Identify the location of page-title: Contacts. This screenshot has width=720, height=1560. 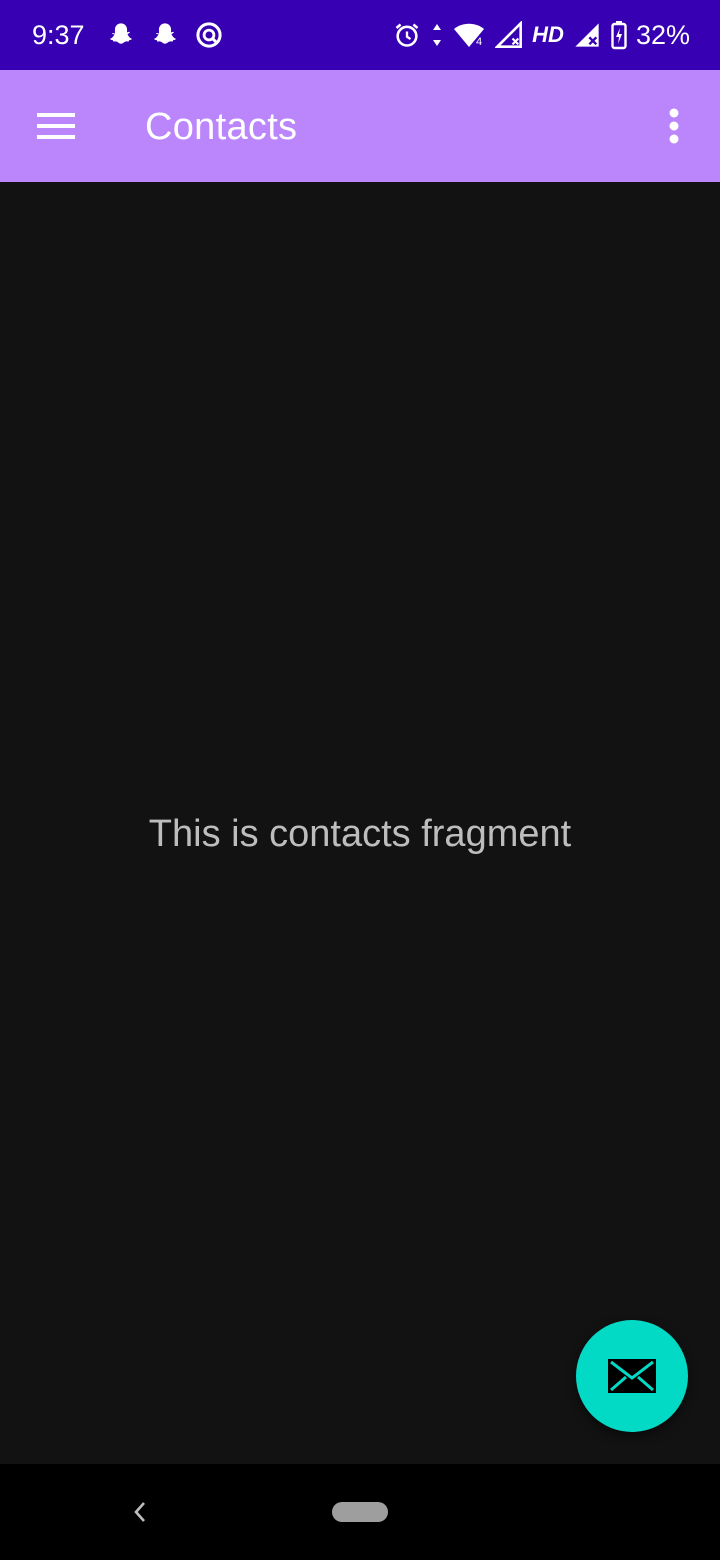
(221, 127).